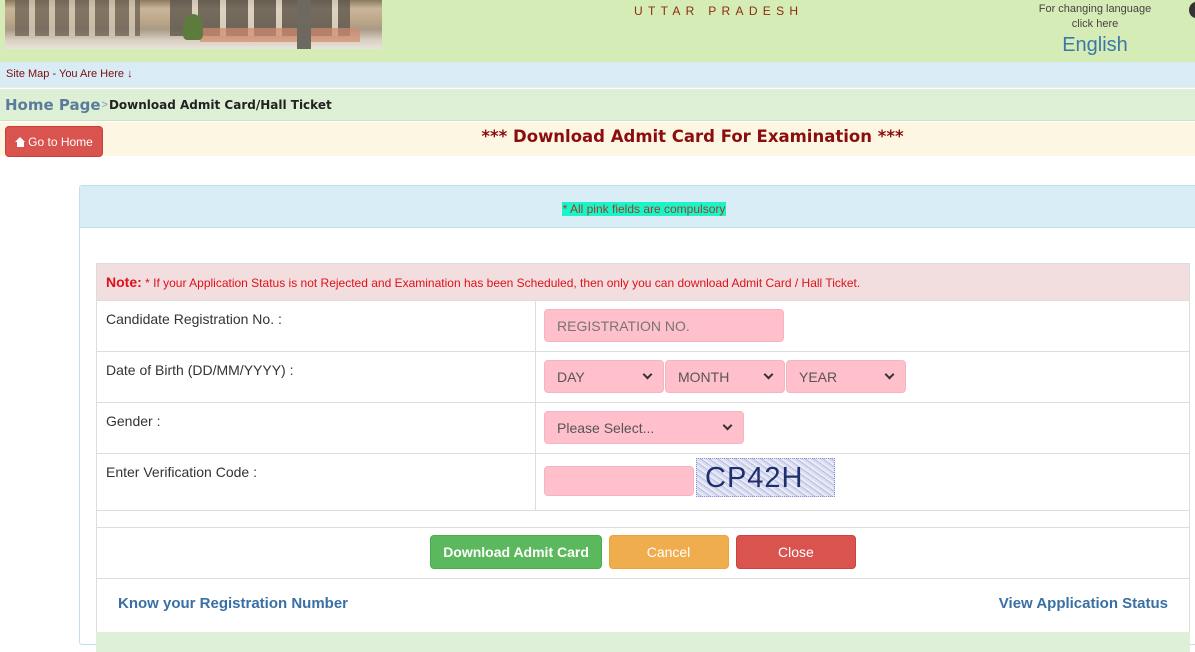 Image resolution: width=1195 pixels, height=652 pixels. What do you see at coordinates (124, 282) in the screenshot?
I see `note-label: Note:` at bounding box center [124, 282].